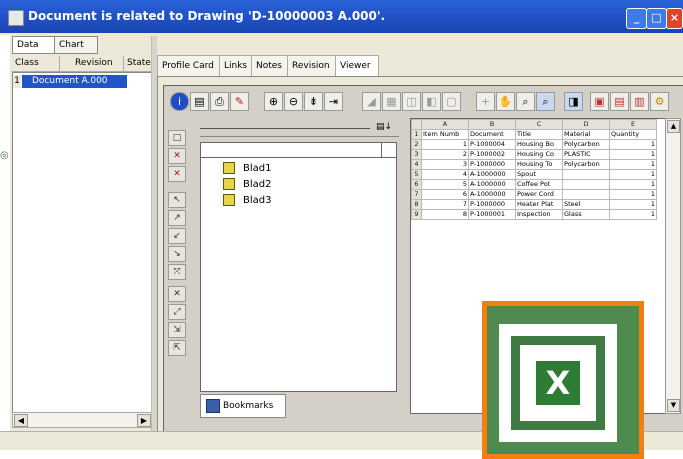  I want to click on cell: P-1000000, so click(492, 164).